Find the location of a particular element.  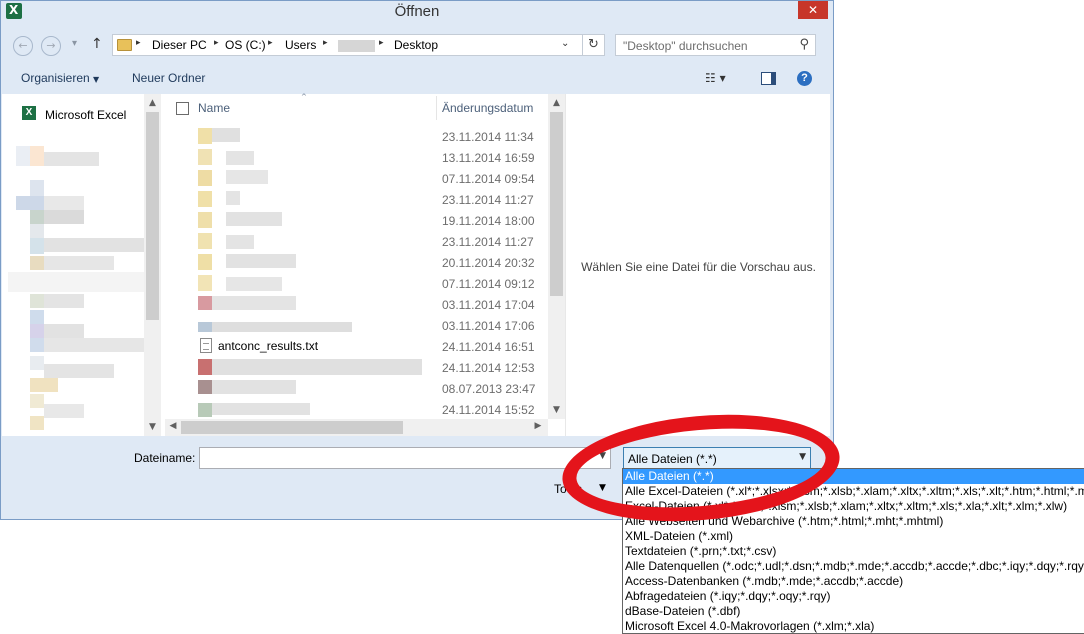

filename-label: Dateiname: is located at coordinates (165, 458).